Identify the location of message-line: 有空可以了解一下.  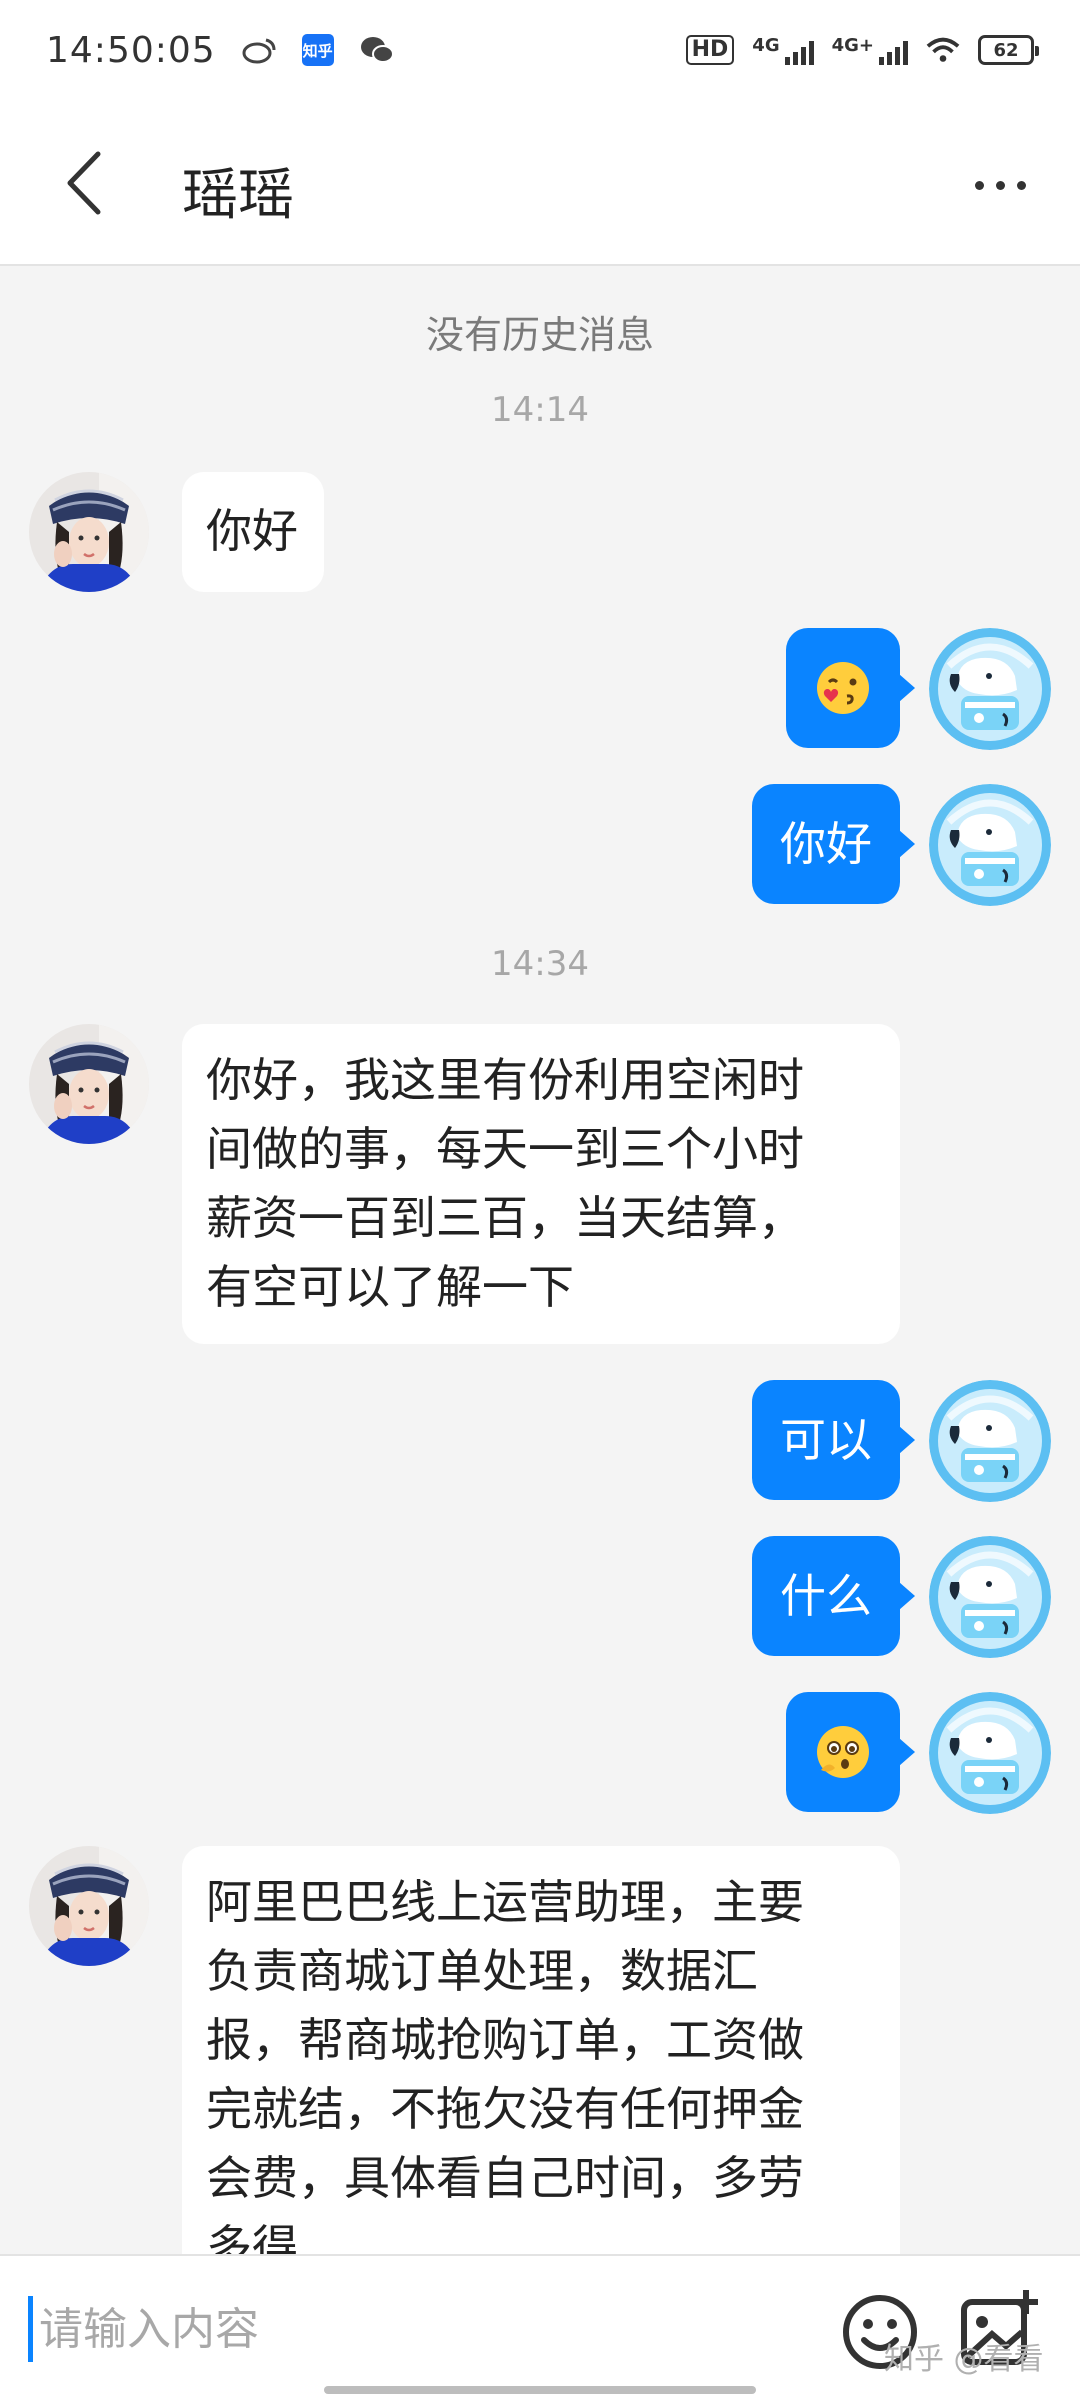
(390, 1287).